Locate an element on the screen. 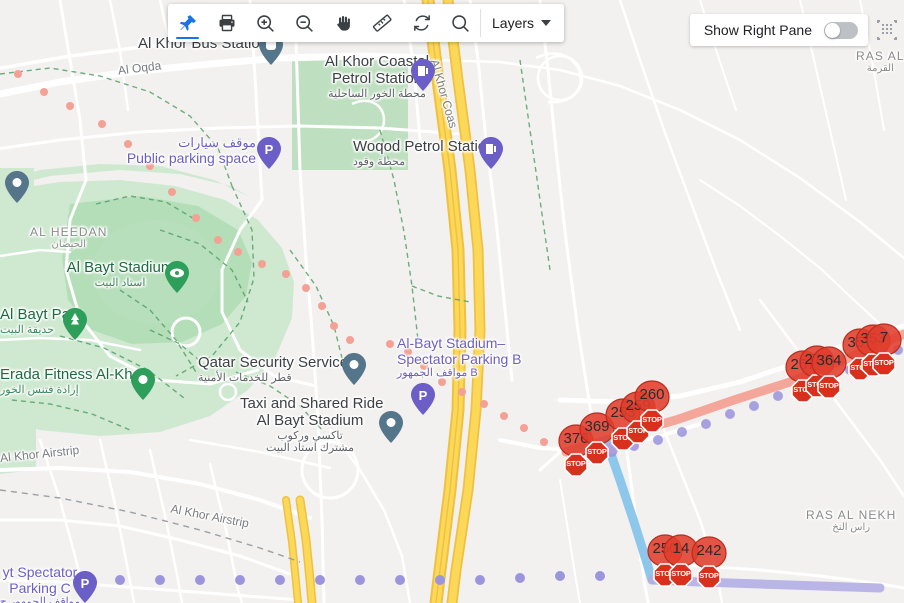 Image resolution: width=904 pixels, height=603 pixels. poi-label-ar: تاكسي وركوب is located at coordinates (310, 435).